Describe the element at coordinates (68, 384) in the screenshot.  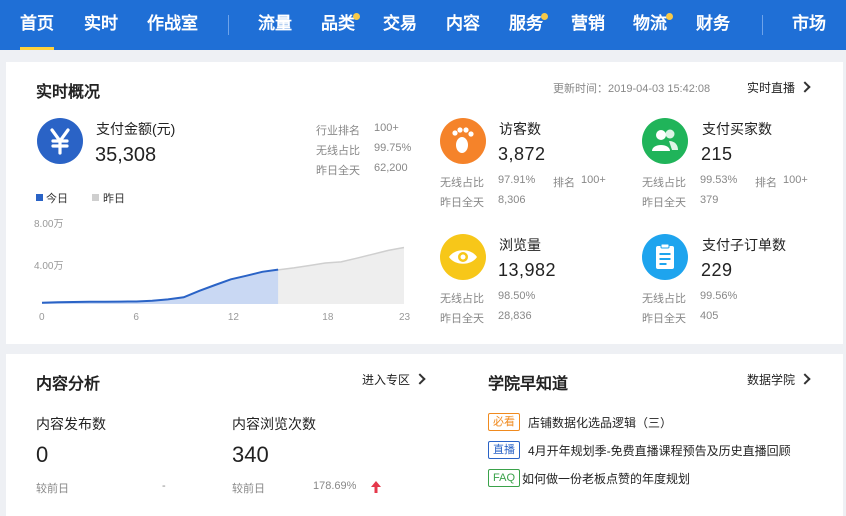
I see `content-analysis-title: 内容分析` at that location.